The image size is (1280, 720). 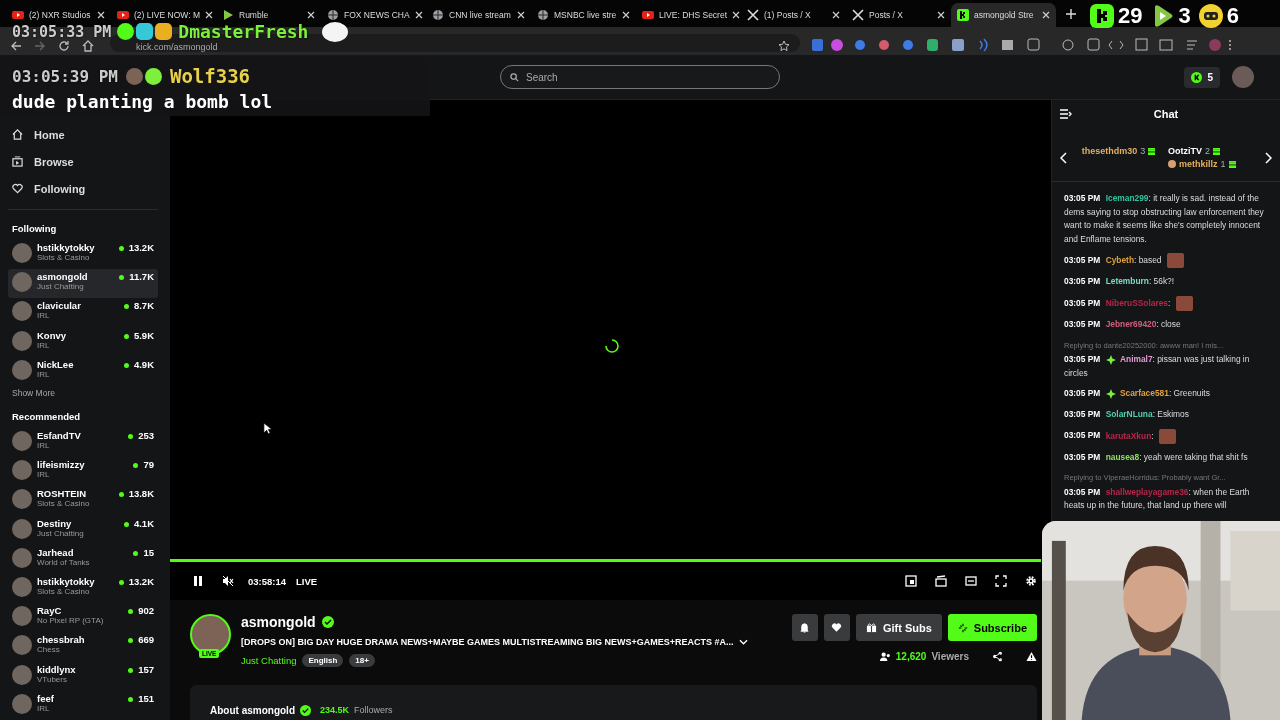 I want to click on live-indicator: LIVE, so click(x=307, y=581).